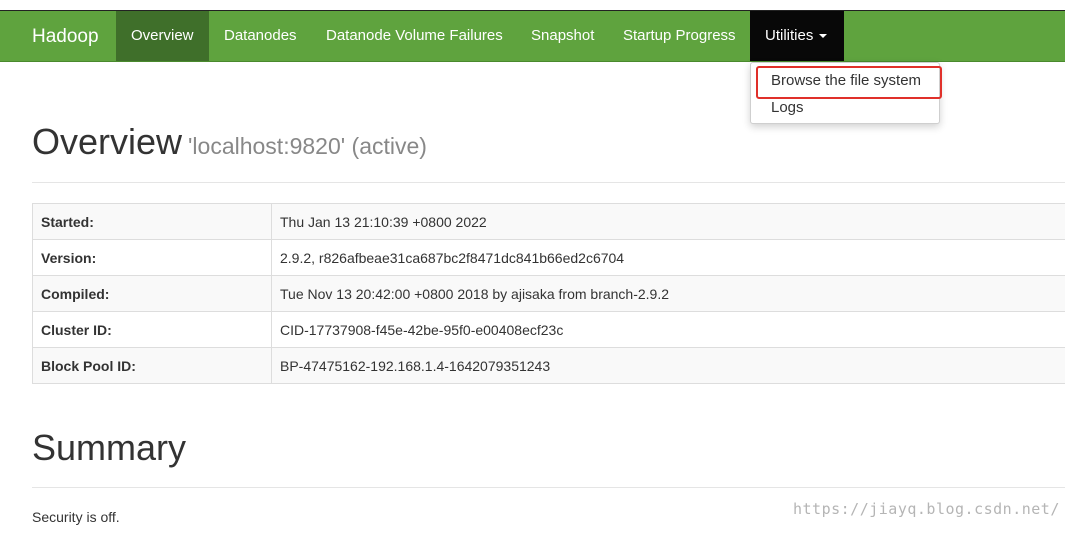  Describe the element at coordinates (562, 36) in the screenshot. I see `nav-snapshot: Snapshot` at that location.